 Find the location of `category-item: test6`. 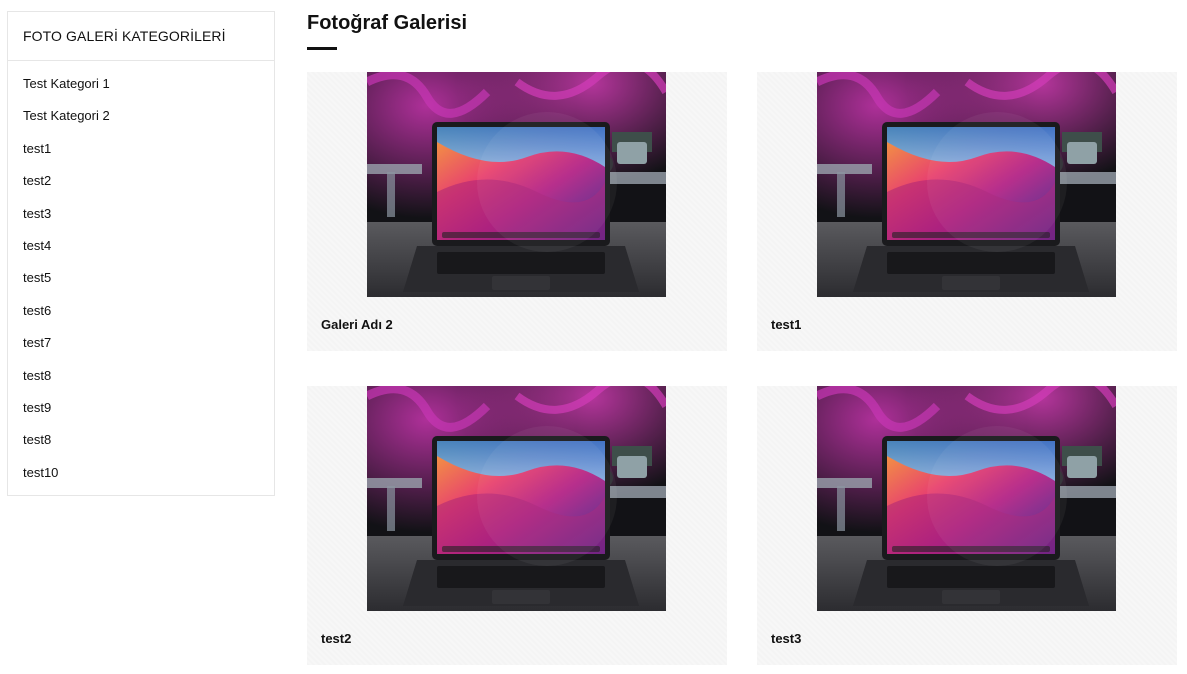

category-item: test6 is located at coordinates (148, 318).